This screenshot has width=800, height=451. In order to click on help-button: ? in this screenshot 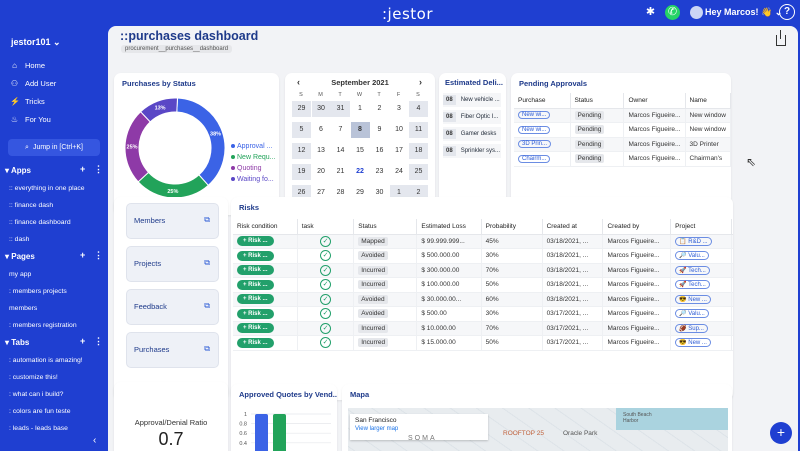, I will do `click(787, 12)`.